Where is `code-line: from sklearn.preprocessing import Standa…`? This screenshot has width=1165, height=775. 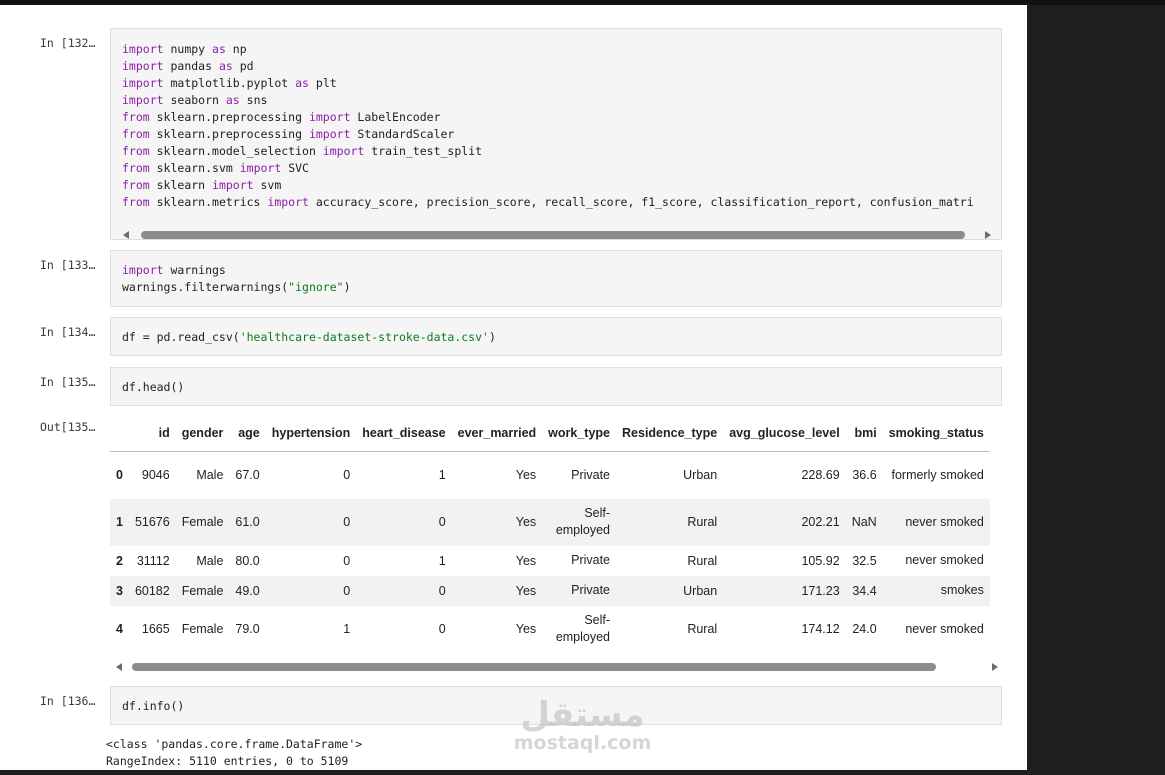
code-line: from sklearn.preprocessing import Standa… is located at coordinates (561, 134).